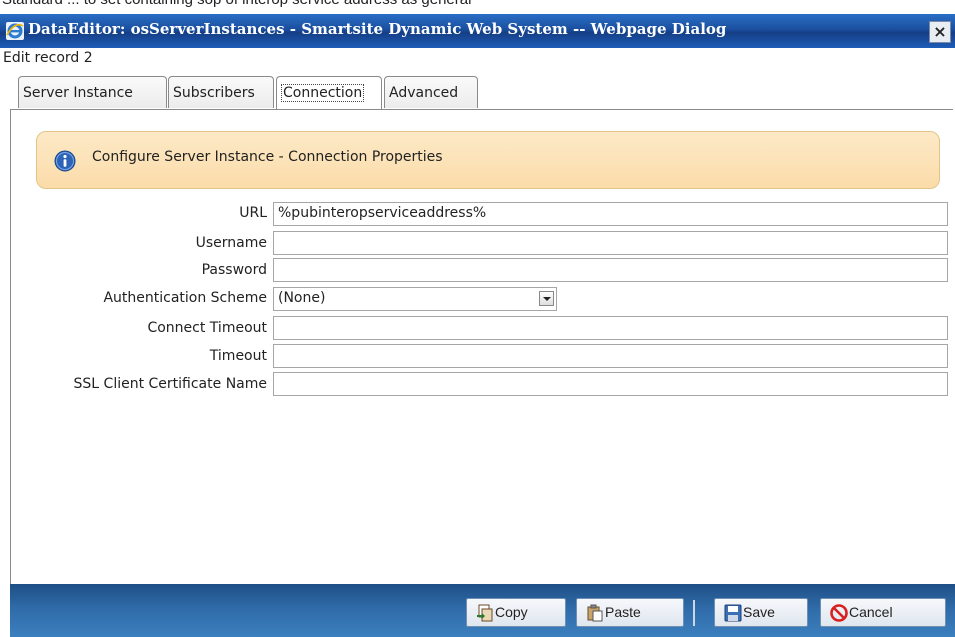  I want to click on auth-scheme-label: Authentication Scheme, so click(185, 298).